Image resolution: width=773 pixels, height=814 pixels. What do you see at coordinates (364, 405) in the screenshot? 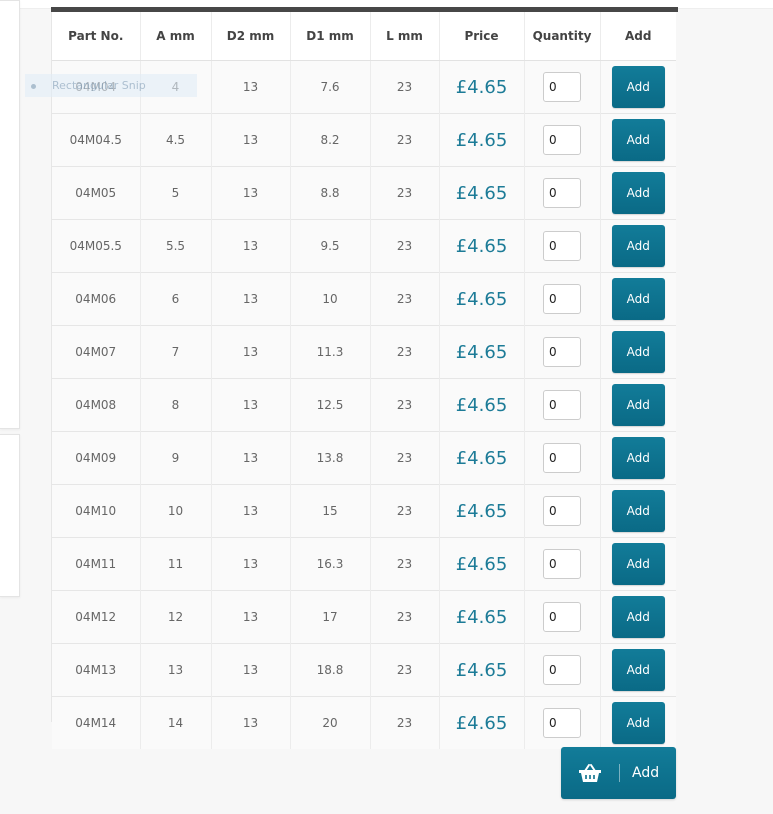
I see `table-row: 04M0881312.523£4.65 Add` at bounding box center [364, 405].